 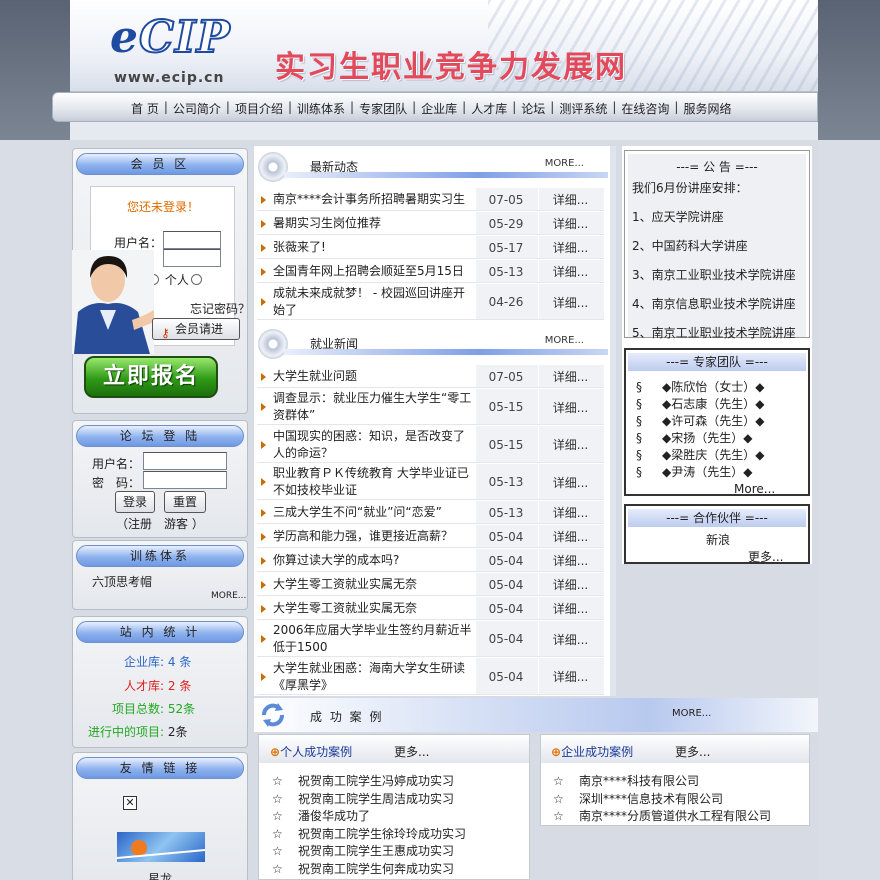 I want to click on nav-item: 专家团队, so click(x=383, y=108).